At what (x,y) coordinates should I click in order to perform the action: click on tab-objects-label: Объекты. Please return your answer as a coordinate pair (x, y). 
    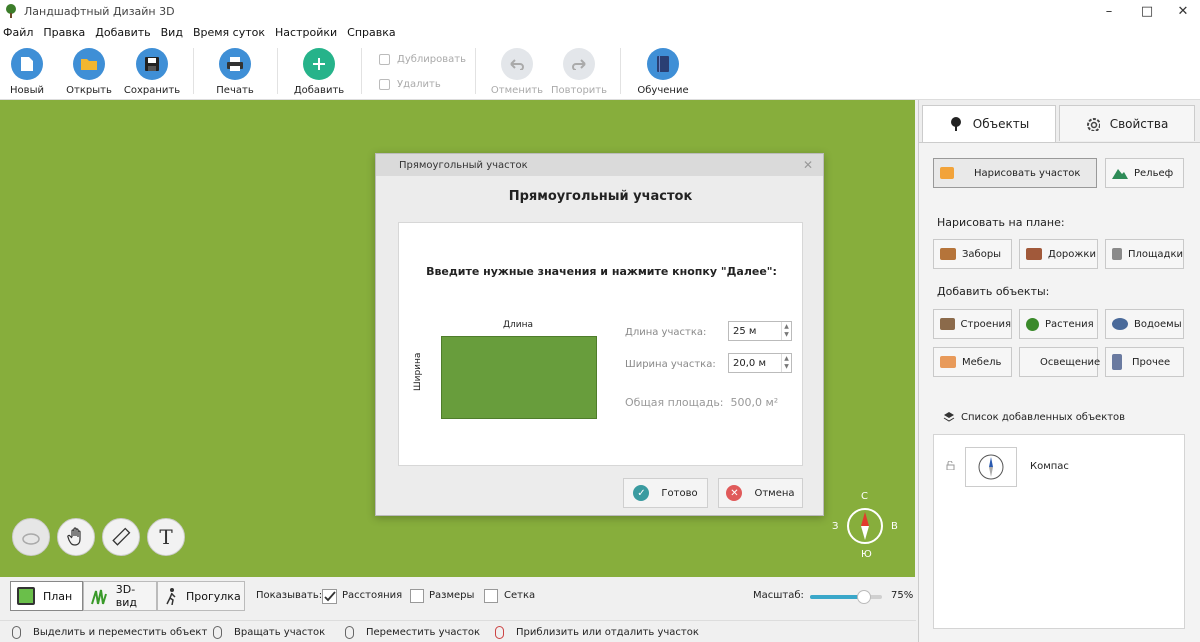
    Looking at the image, I should click on (1001, 124).